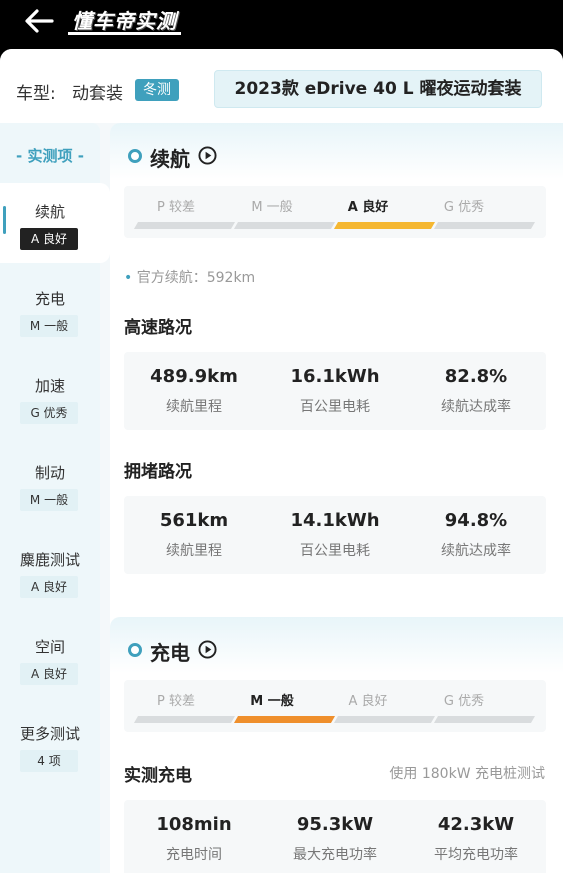 The width and height of the screenshot is (563, 873). I want to click on stat-achievement: 82.8% 续航达成率, so click(476, 391).